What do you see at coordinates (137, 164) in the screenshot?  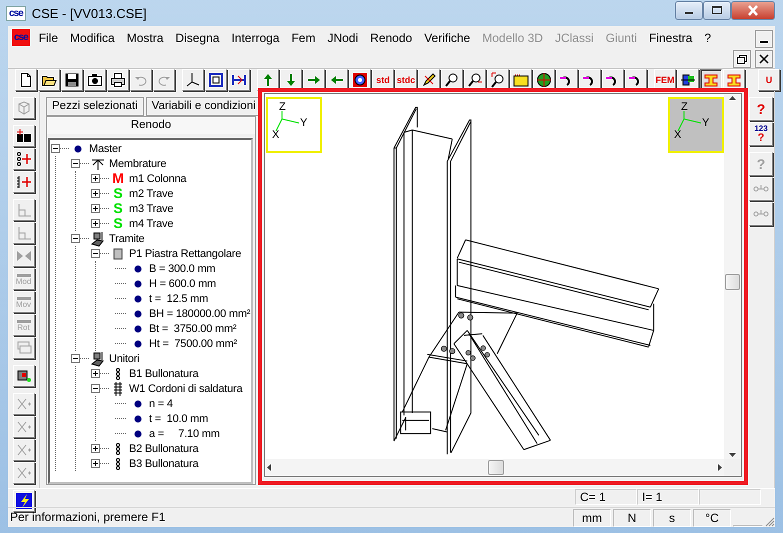 I see `tree-item: Membrature` at bounding box center [137, 164].